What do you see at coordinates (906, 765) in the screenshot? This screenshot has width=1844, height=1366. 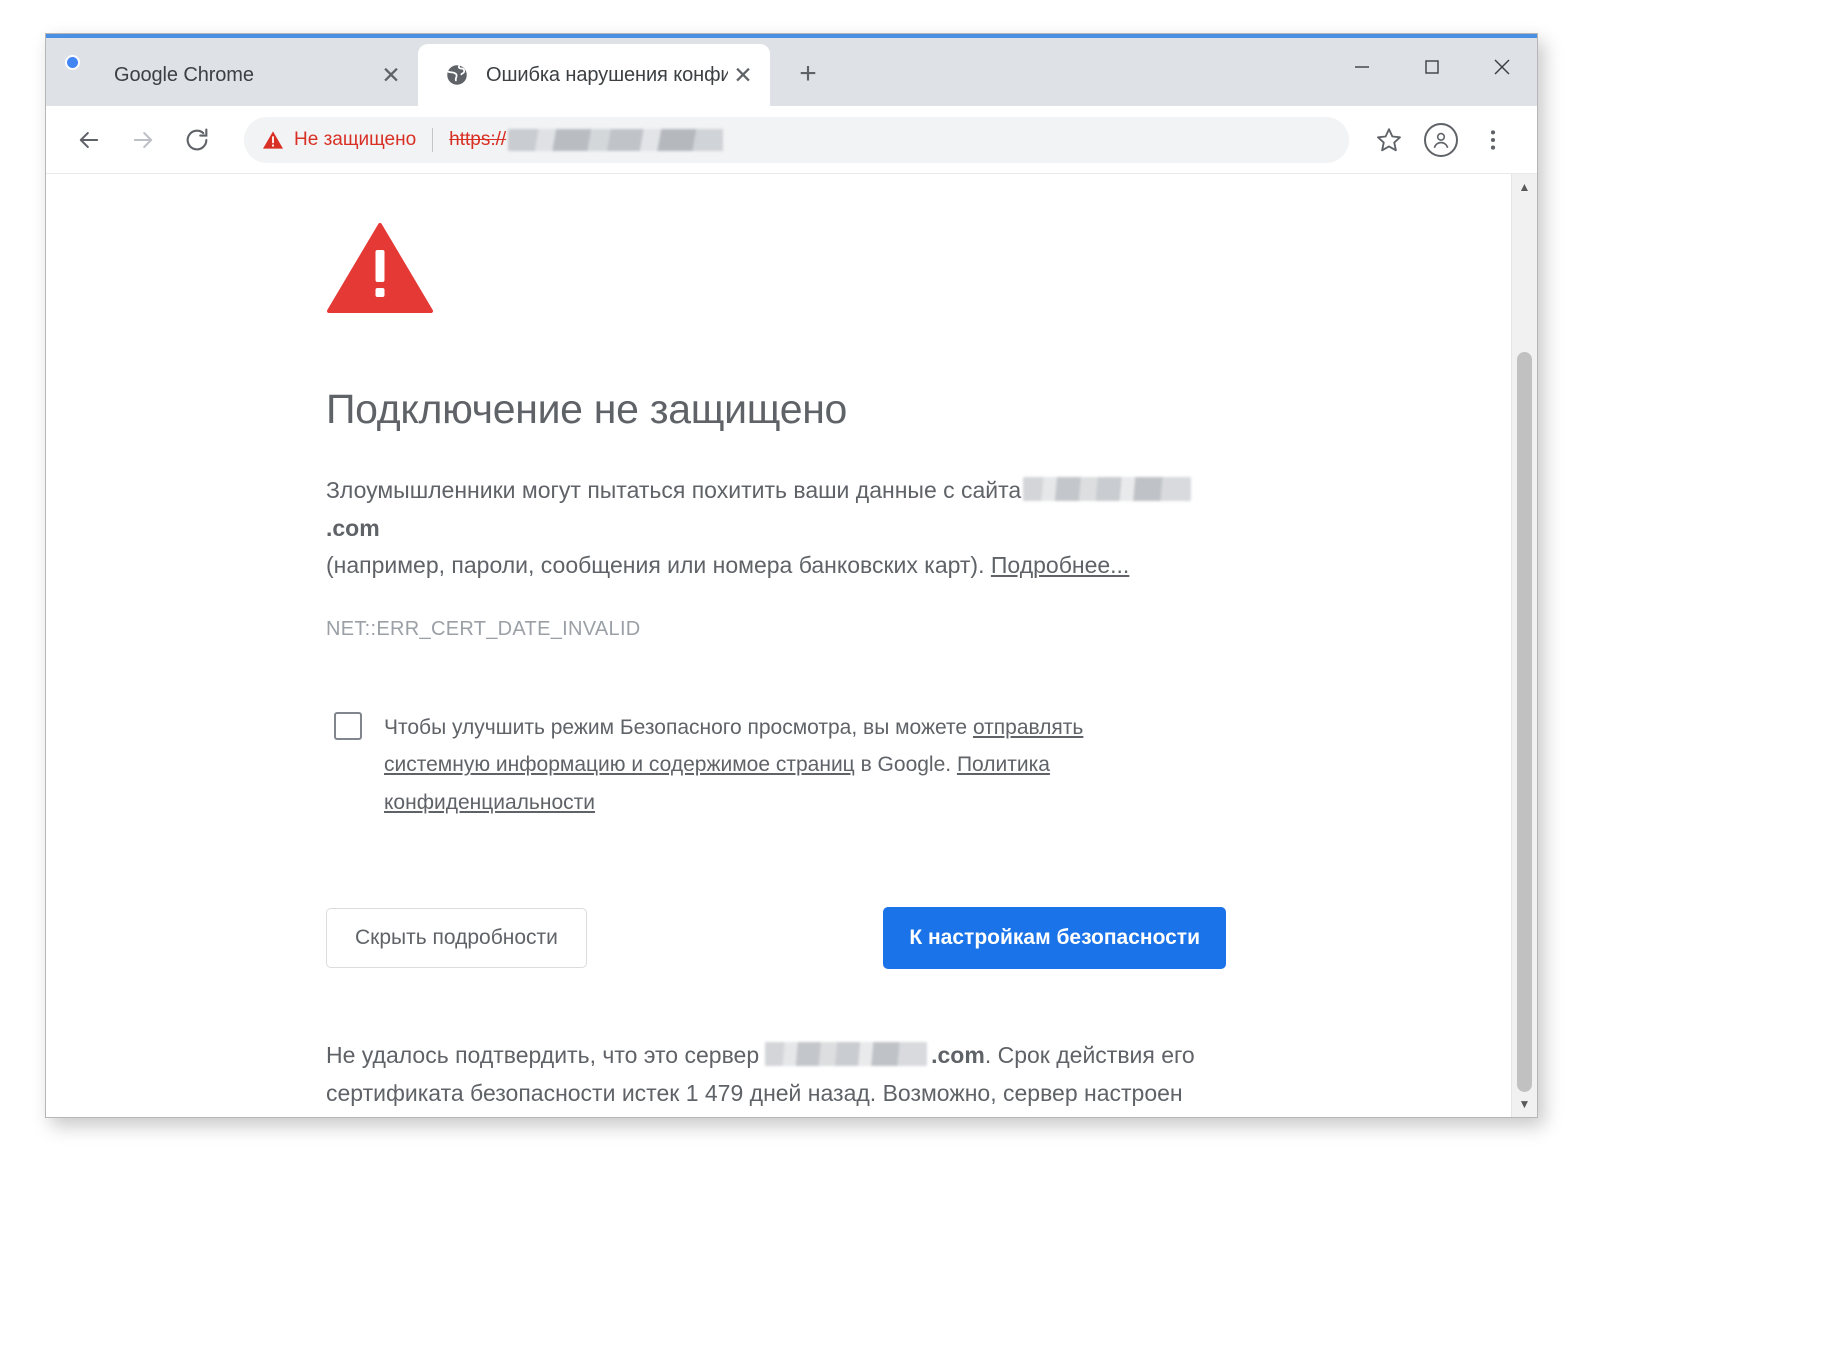 I see `optin-text-middle: в Google.` at bounding box center [906, 765].